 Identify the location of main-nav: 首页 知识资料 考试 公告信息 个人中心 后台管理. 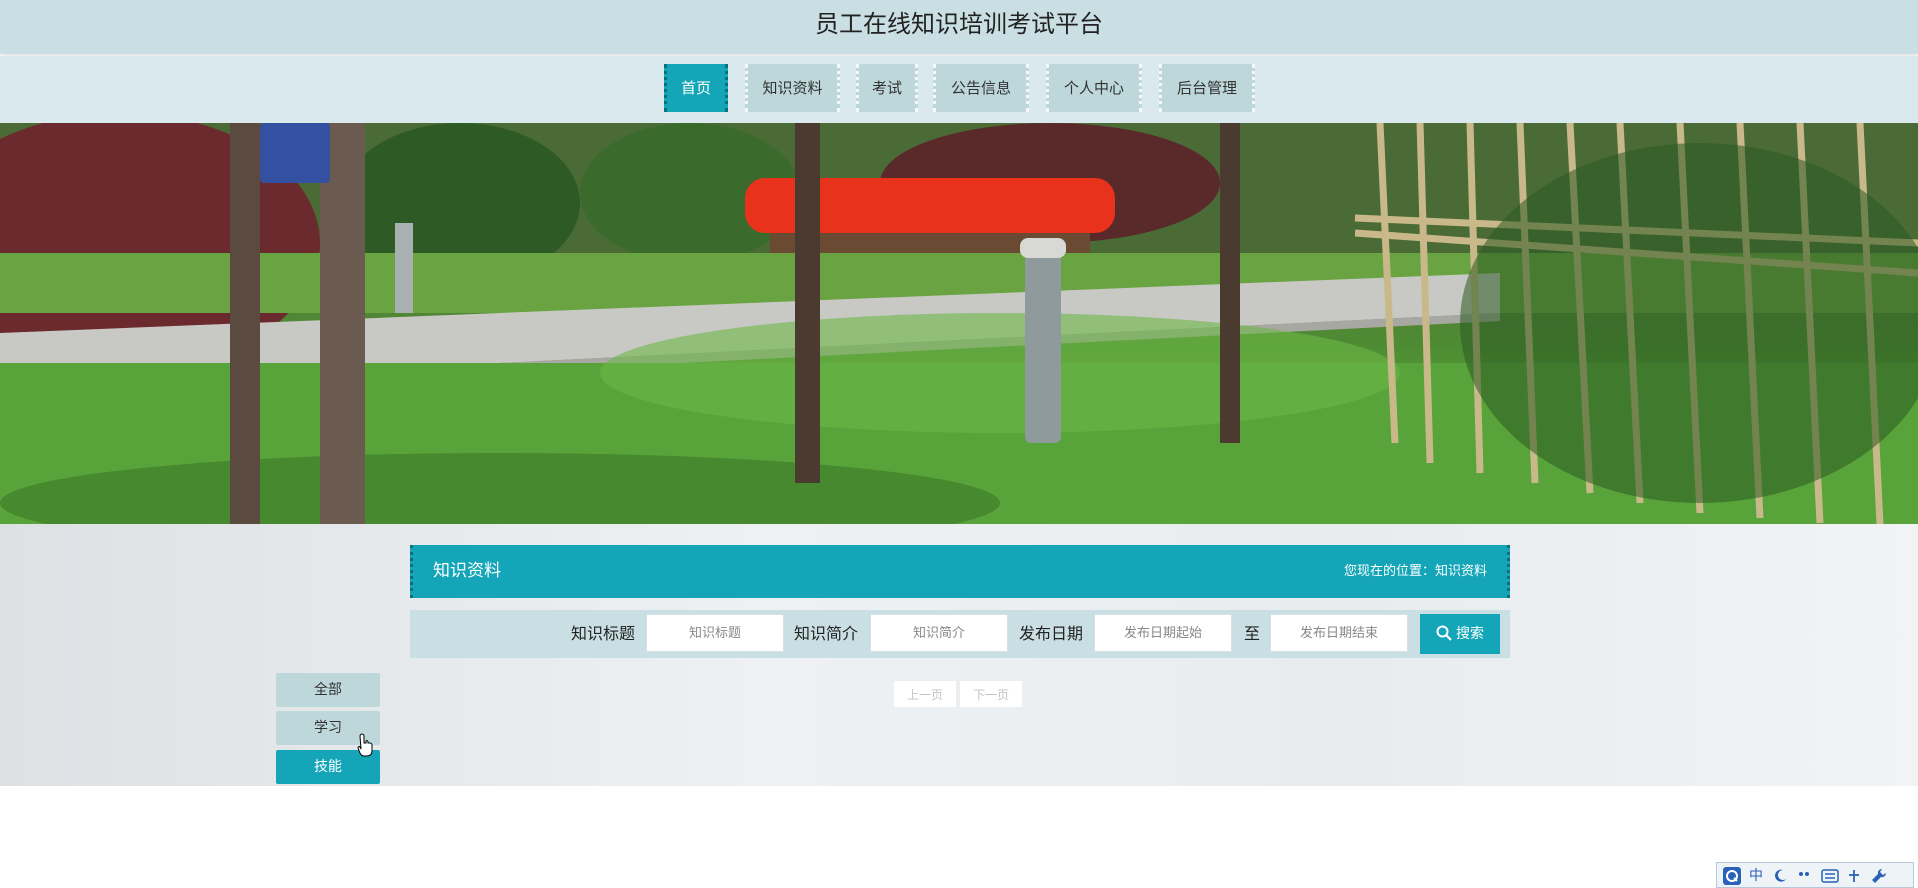
(959, 89).